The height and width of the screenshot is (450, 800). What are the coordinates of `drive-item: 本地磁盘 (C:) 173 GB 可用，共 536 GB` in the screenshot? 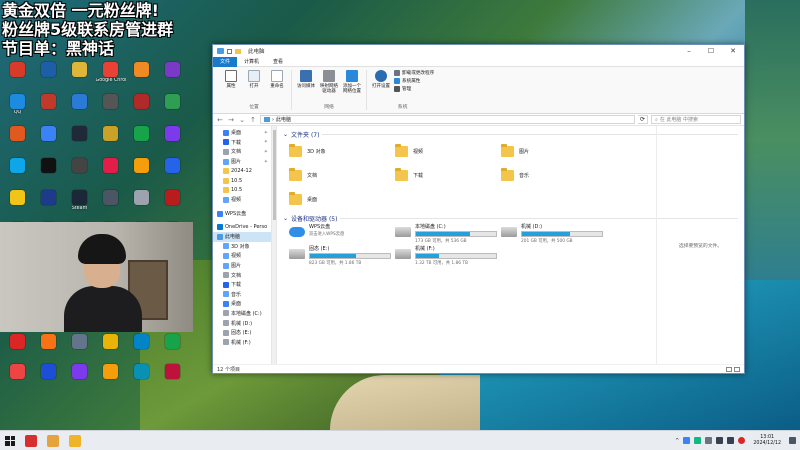 It's located at (448, 234).